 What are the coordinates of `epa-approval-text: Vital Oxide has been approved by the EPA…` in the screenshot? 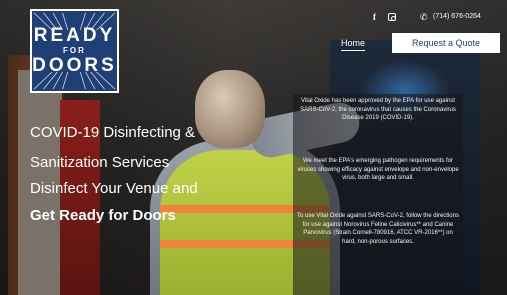 It's located at (378, 110).